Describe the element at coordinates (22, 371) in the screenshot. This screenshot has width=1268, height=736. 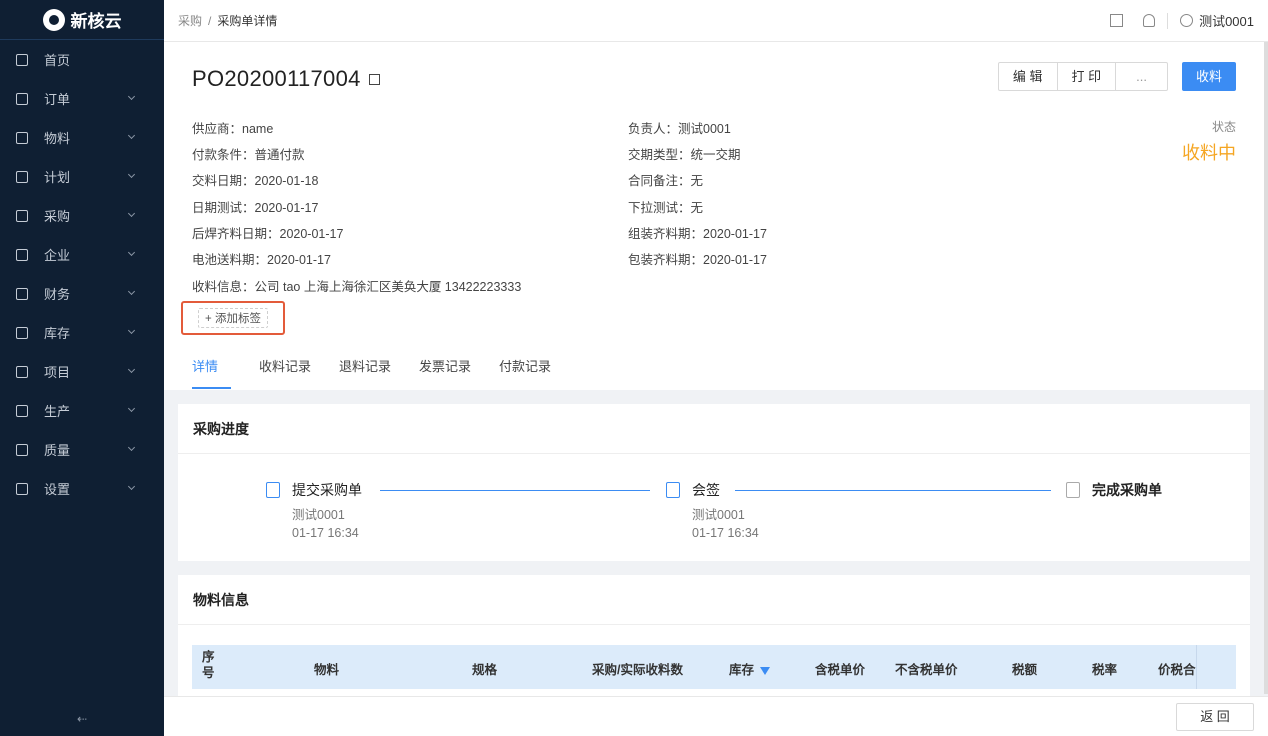
I see `project-icon` at that location.